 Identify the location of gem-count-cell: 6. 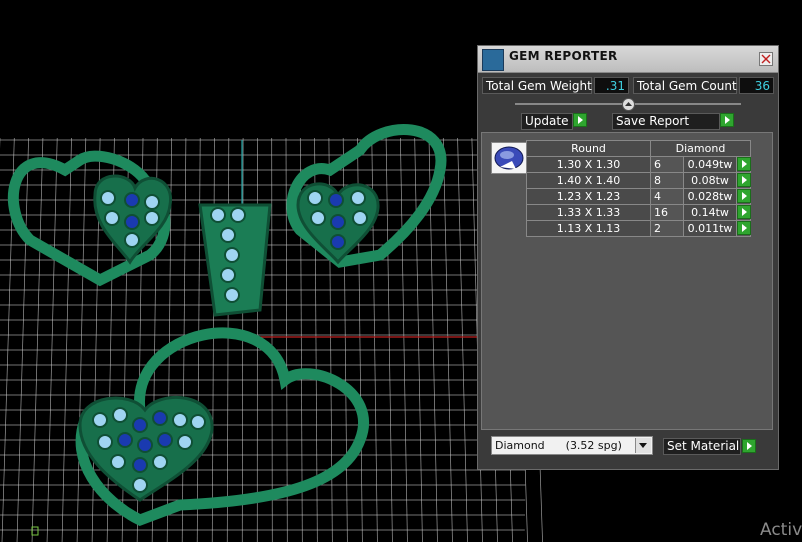
(667, 164).